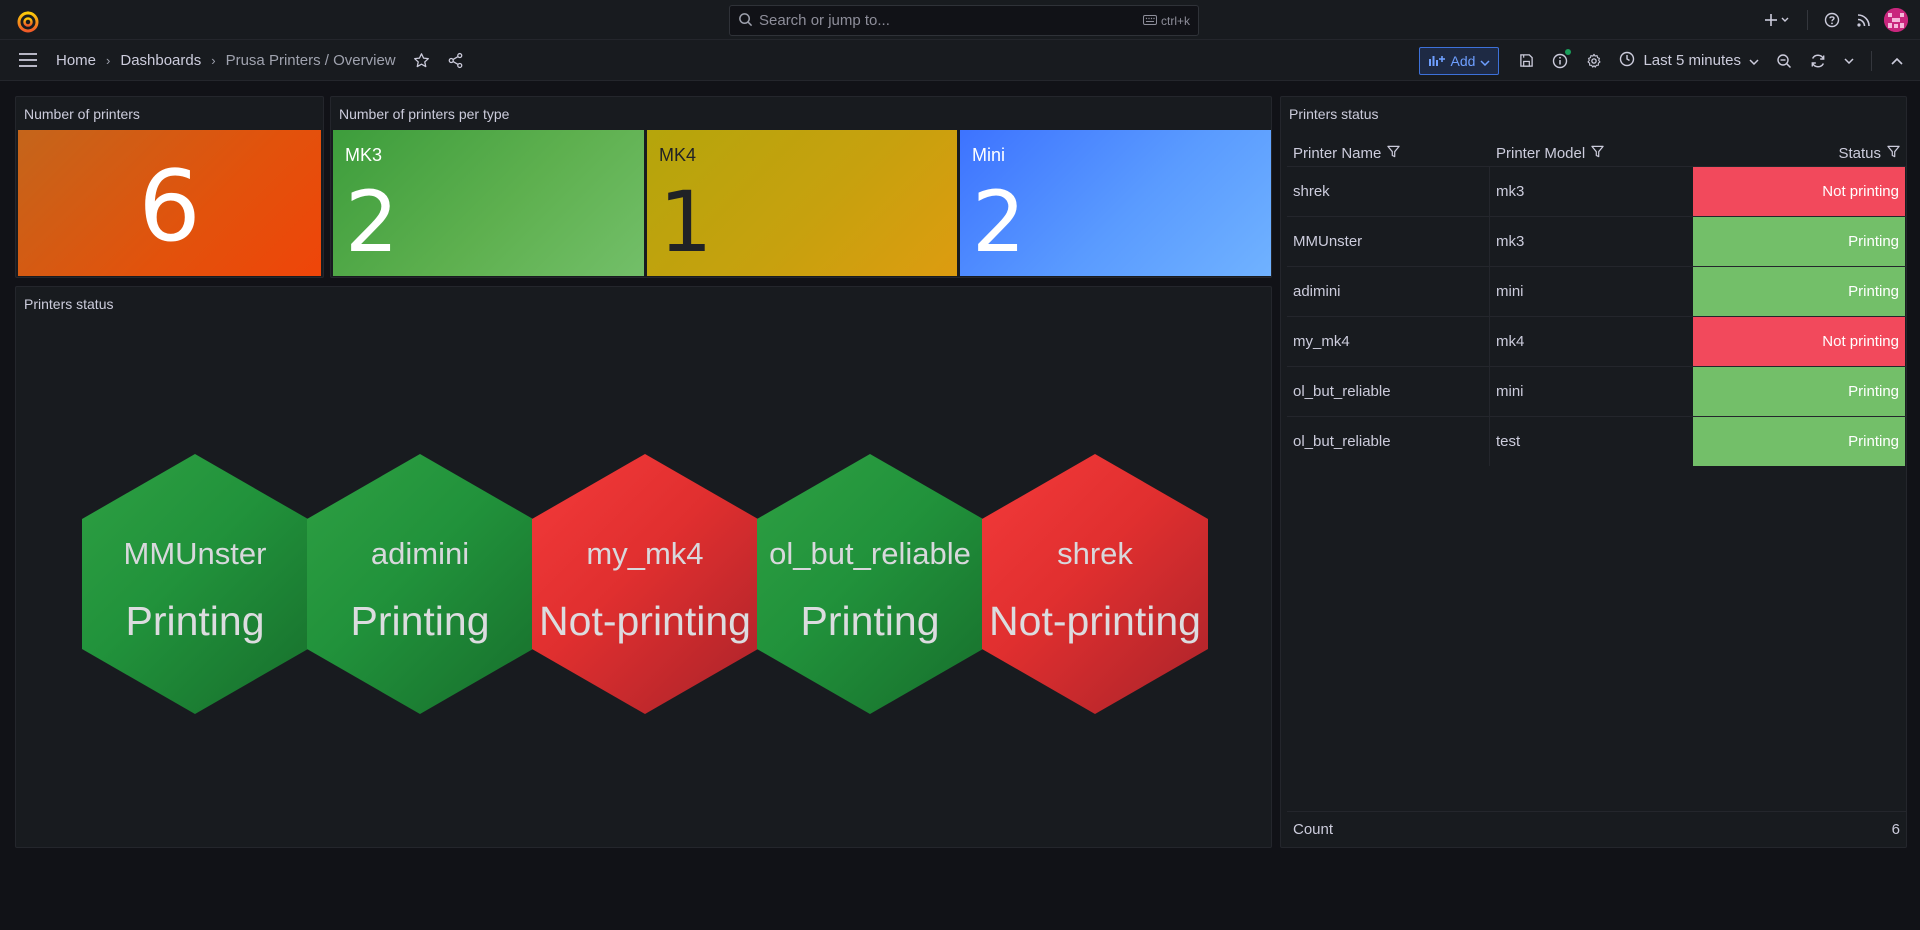 The image size is (1920, 930). Describe the element at coordinates (1596, 191) in the screenshot. I see `table-row: shrek mk3 Not printing` at that location.